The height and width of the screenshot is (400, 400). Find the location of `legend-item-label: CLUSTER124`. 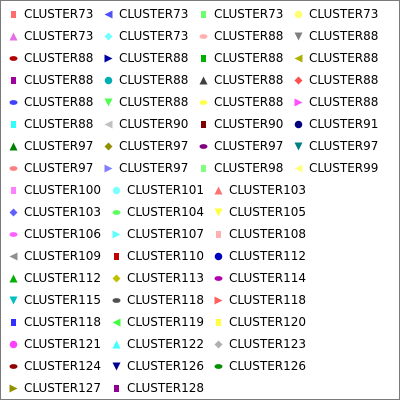

legend-item-label: CLUSTER124 is located at coordinates (63, 366).